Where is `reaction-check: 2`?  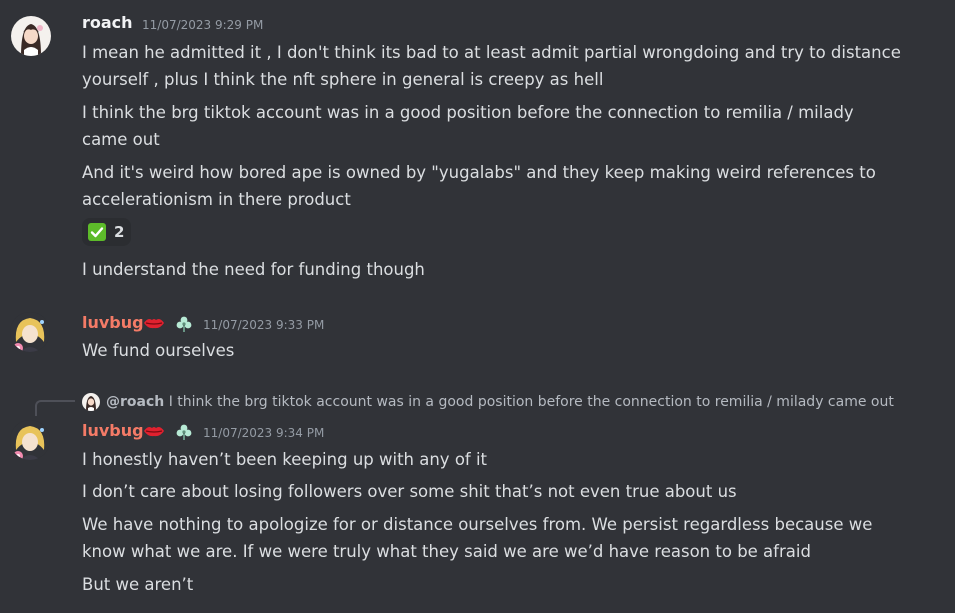
reaction-check: 2 is located at coordinates (107, 232).